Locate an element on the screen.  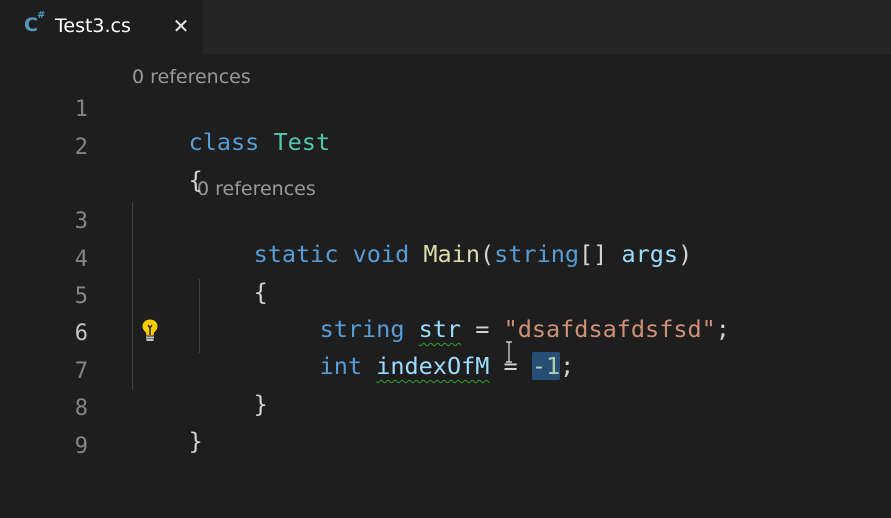
tab-test3-cs: C # Test3.cs ✕ is located at coordinates (101, 27).